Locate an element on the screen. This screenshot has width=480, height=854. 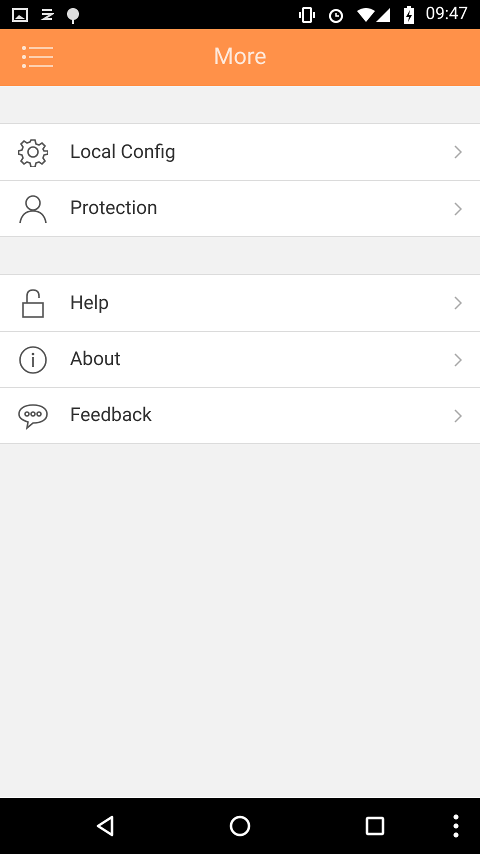
image-icon is located at coordinates (20, 15).